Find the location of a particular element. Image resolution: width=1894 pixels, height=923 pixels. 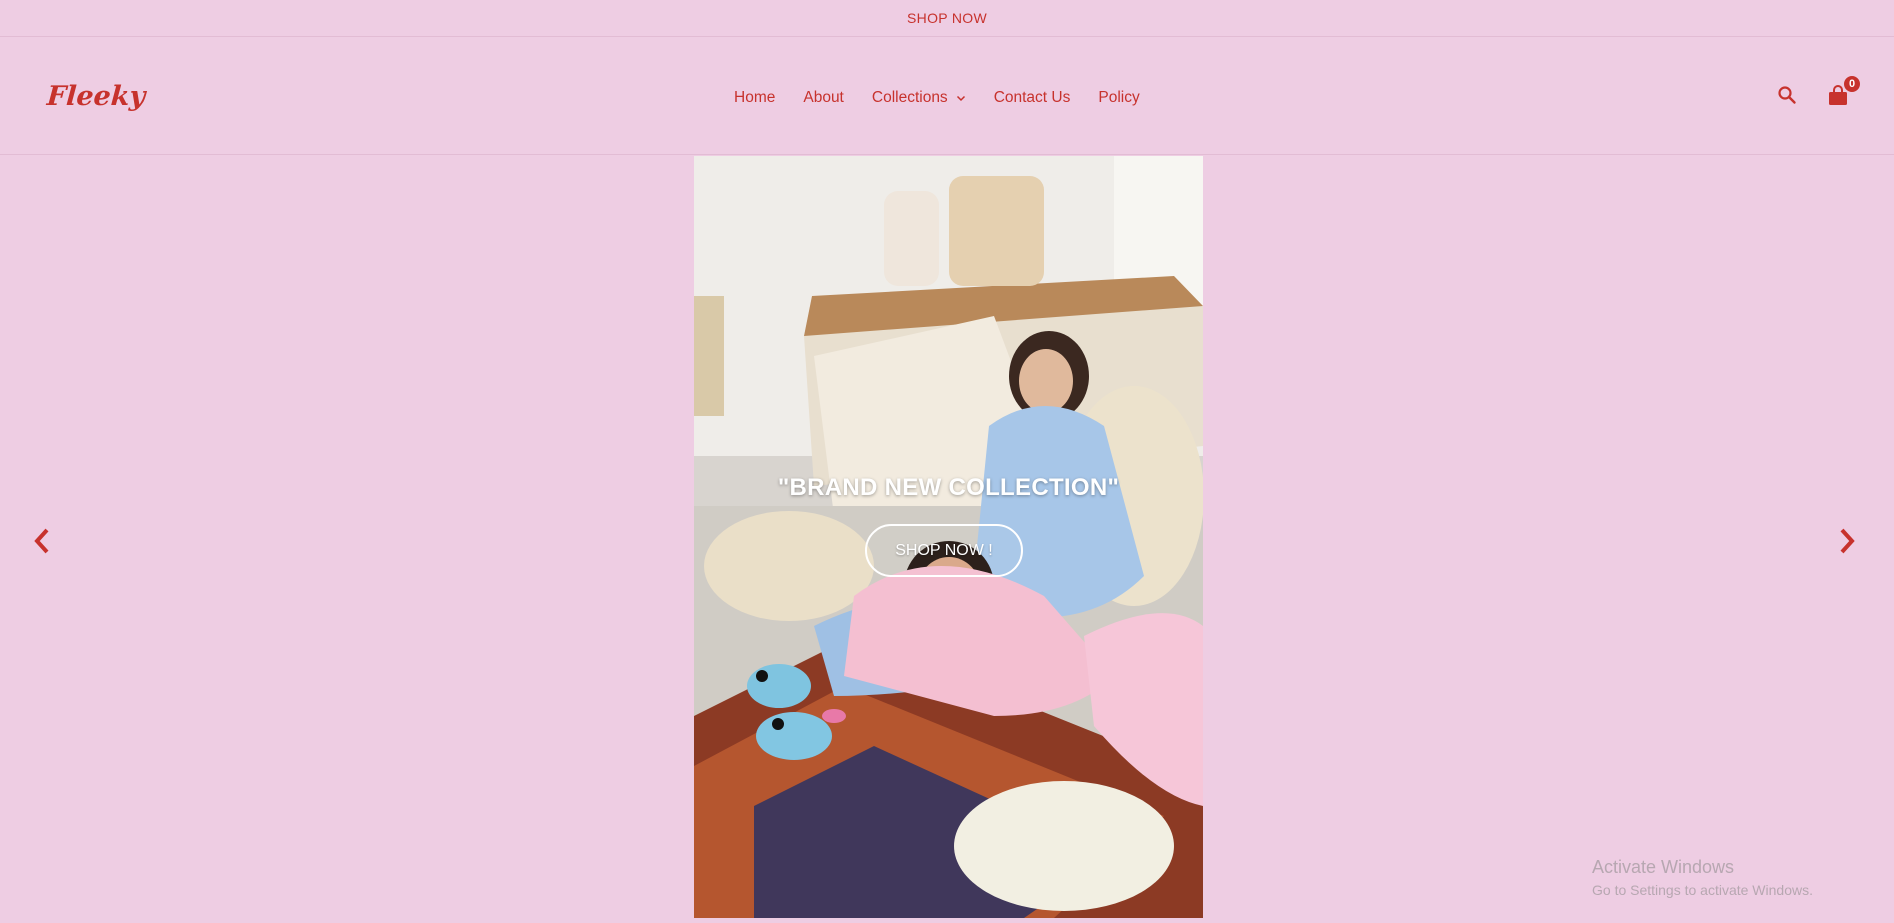

nav-about: About is located at coordinates (823, 98).